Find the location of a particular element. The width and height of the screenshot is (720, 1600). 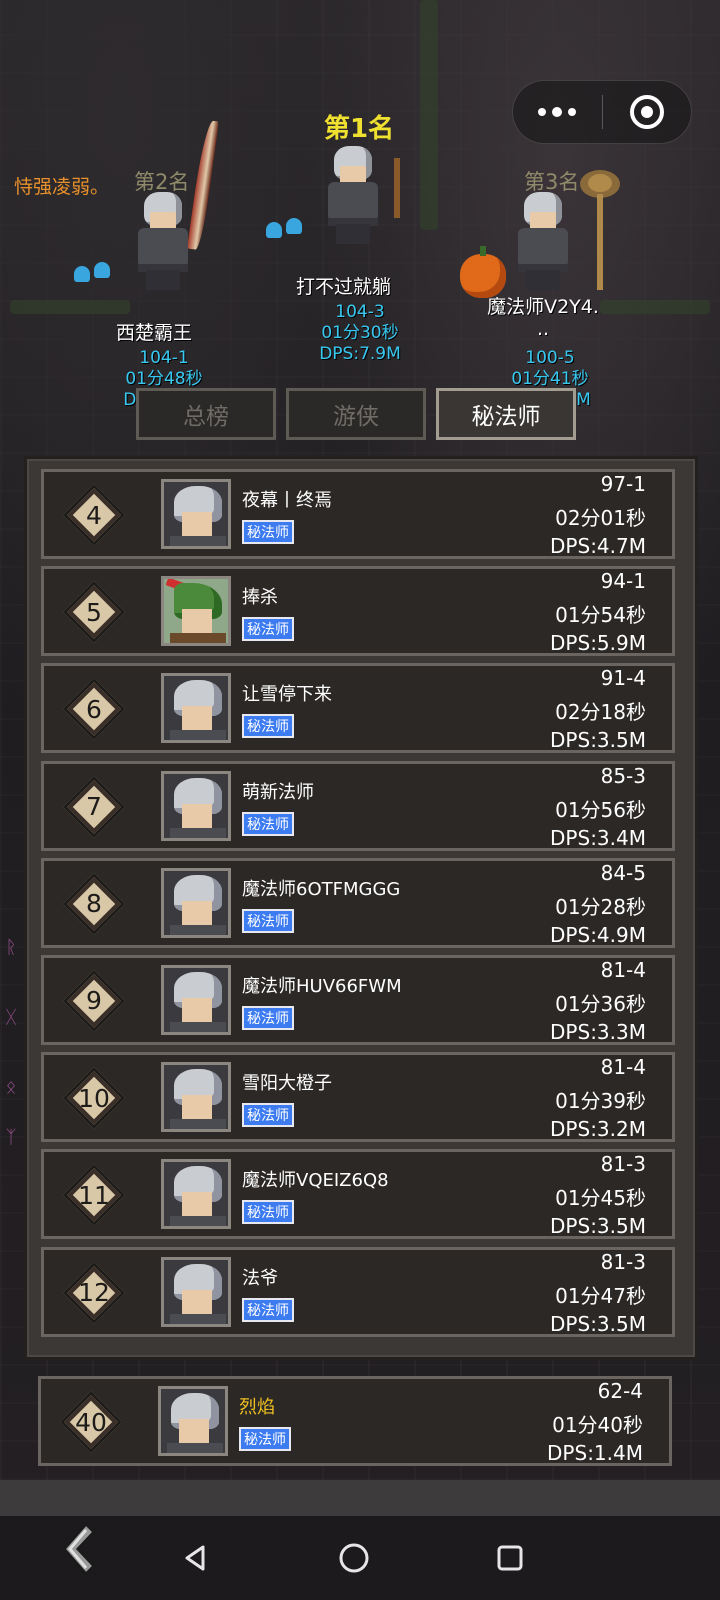

third-place-name-line1: 魔法师V2Y4. is located at coordinates (543, 307).